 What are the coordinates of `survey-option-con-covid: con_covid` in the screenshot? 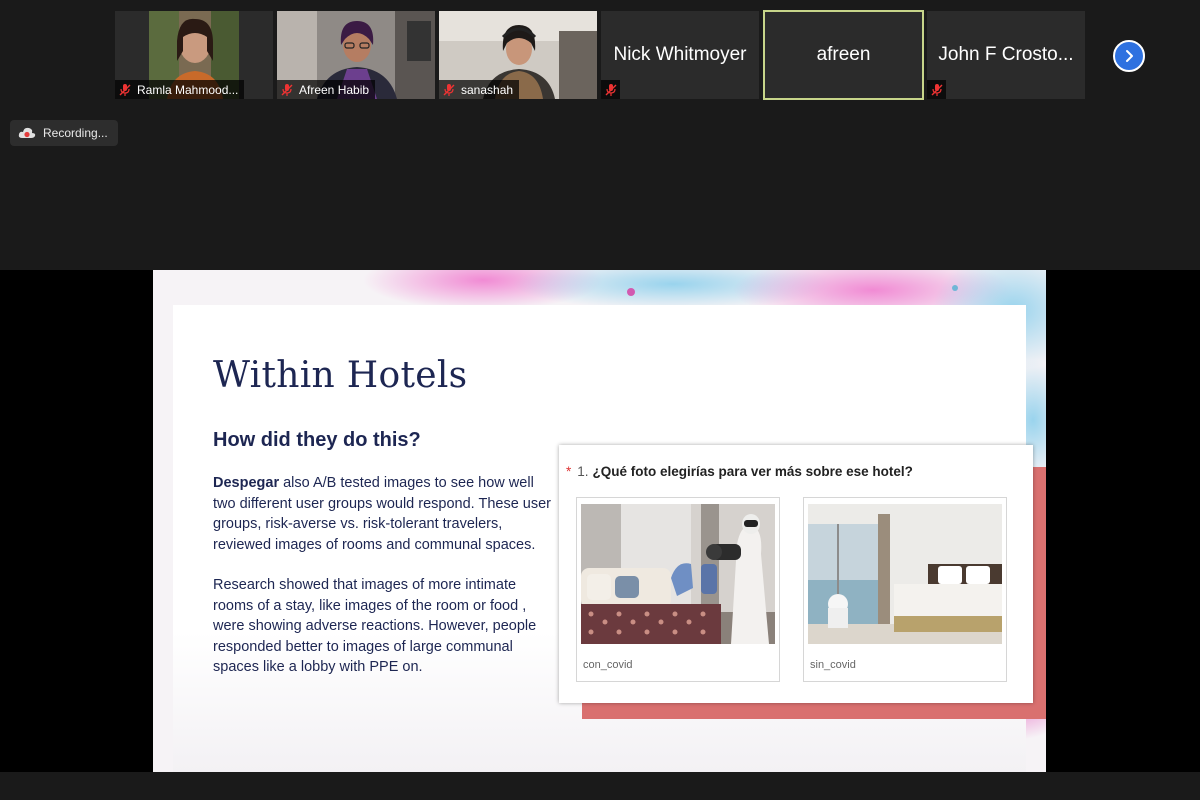 It's located at (678, 589).